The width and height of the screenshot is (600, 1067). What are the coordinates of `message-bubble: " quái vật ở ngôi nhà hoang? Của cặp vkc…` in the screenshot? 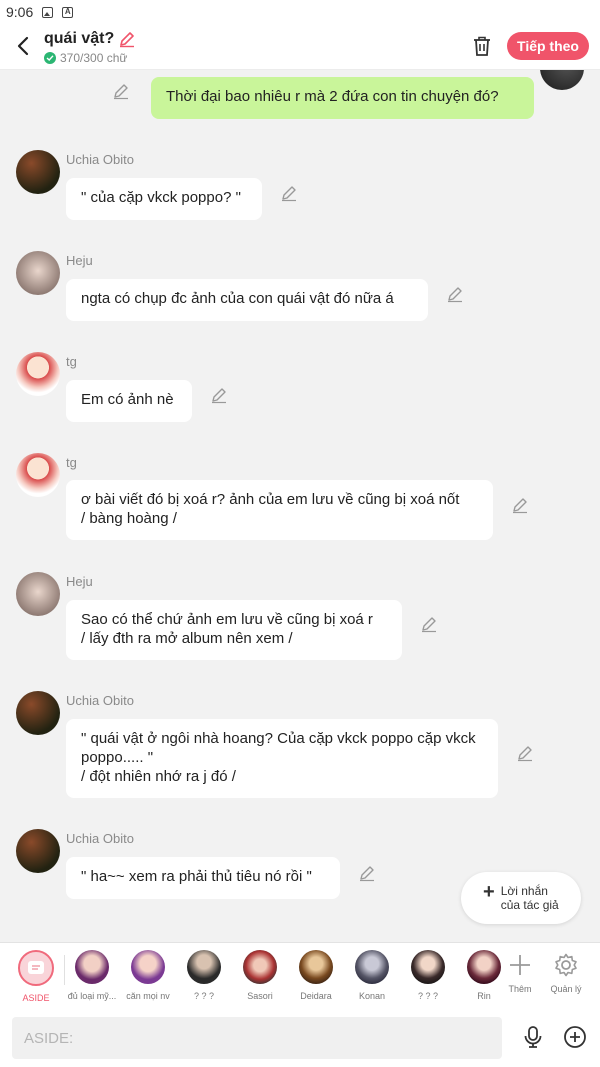 It's located at (282, 758).